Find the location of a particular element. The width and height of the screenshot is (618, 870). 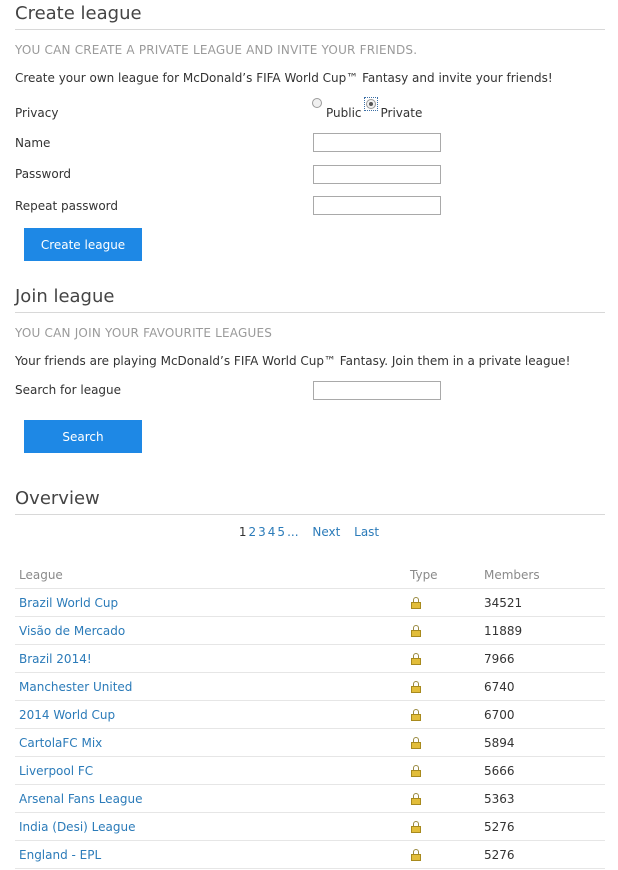

create-league-button: Create league is located at coordinates (83, 244).